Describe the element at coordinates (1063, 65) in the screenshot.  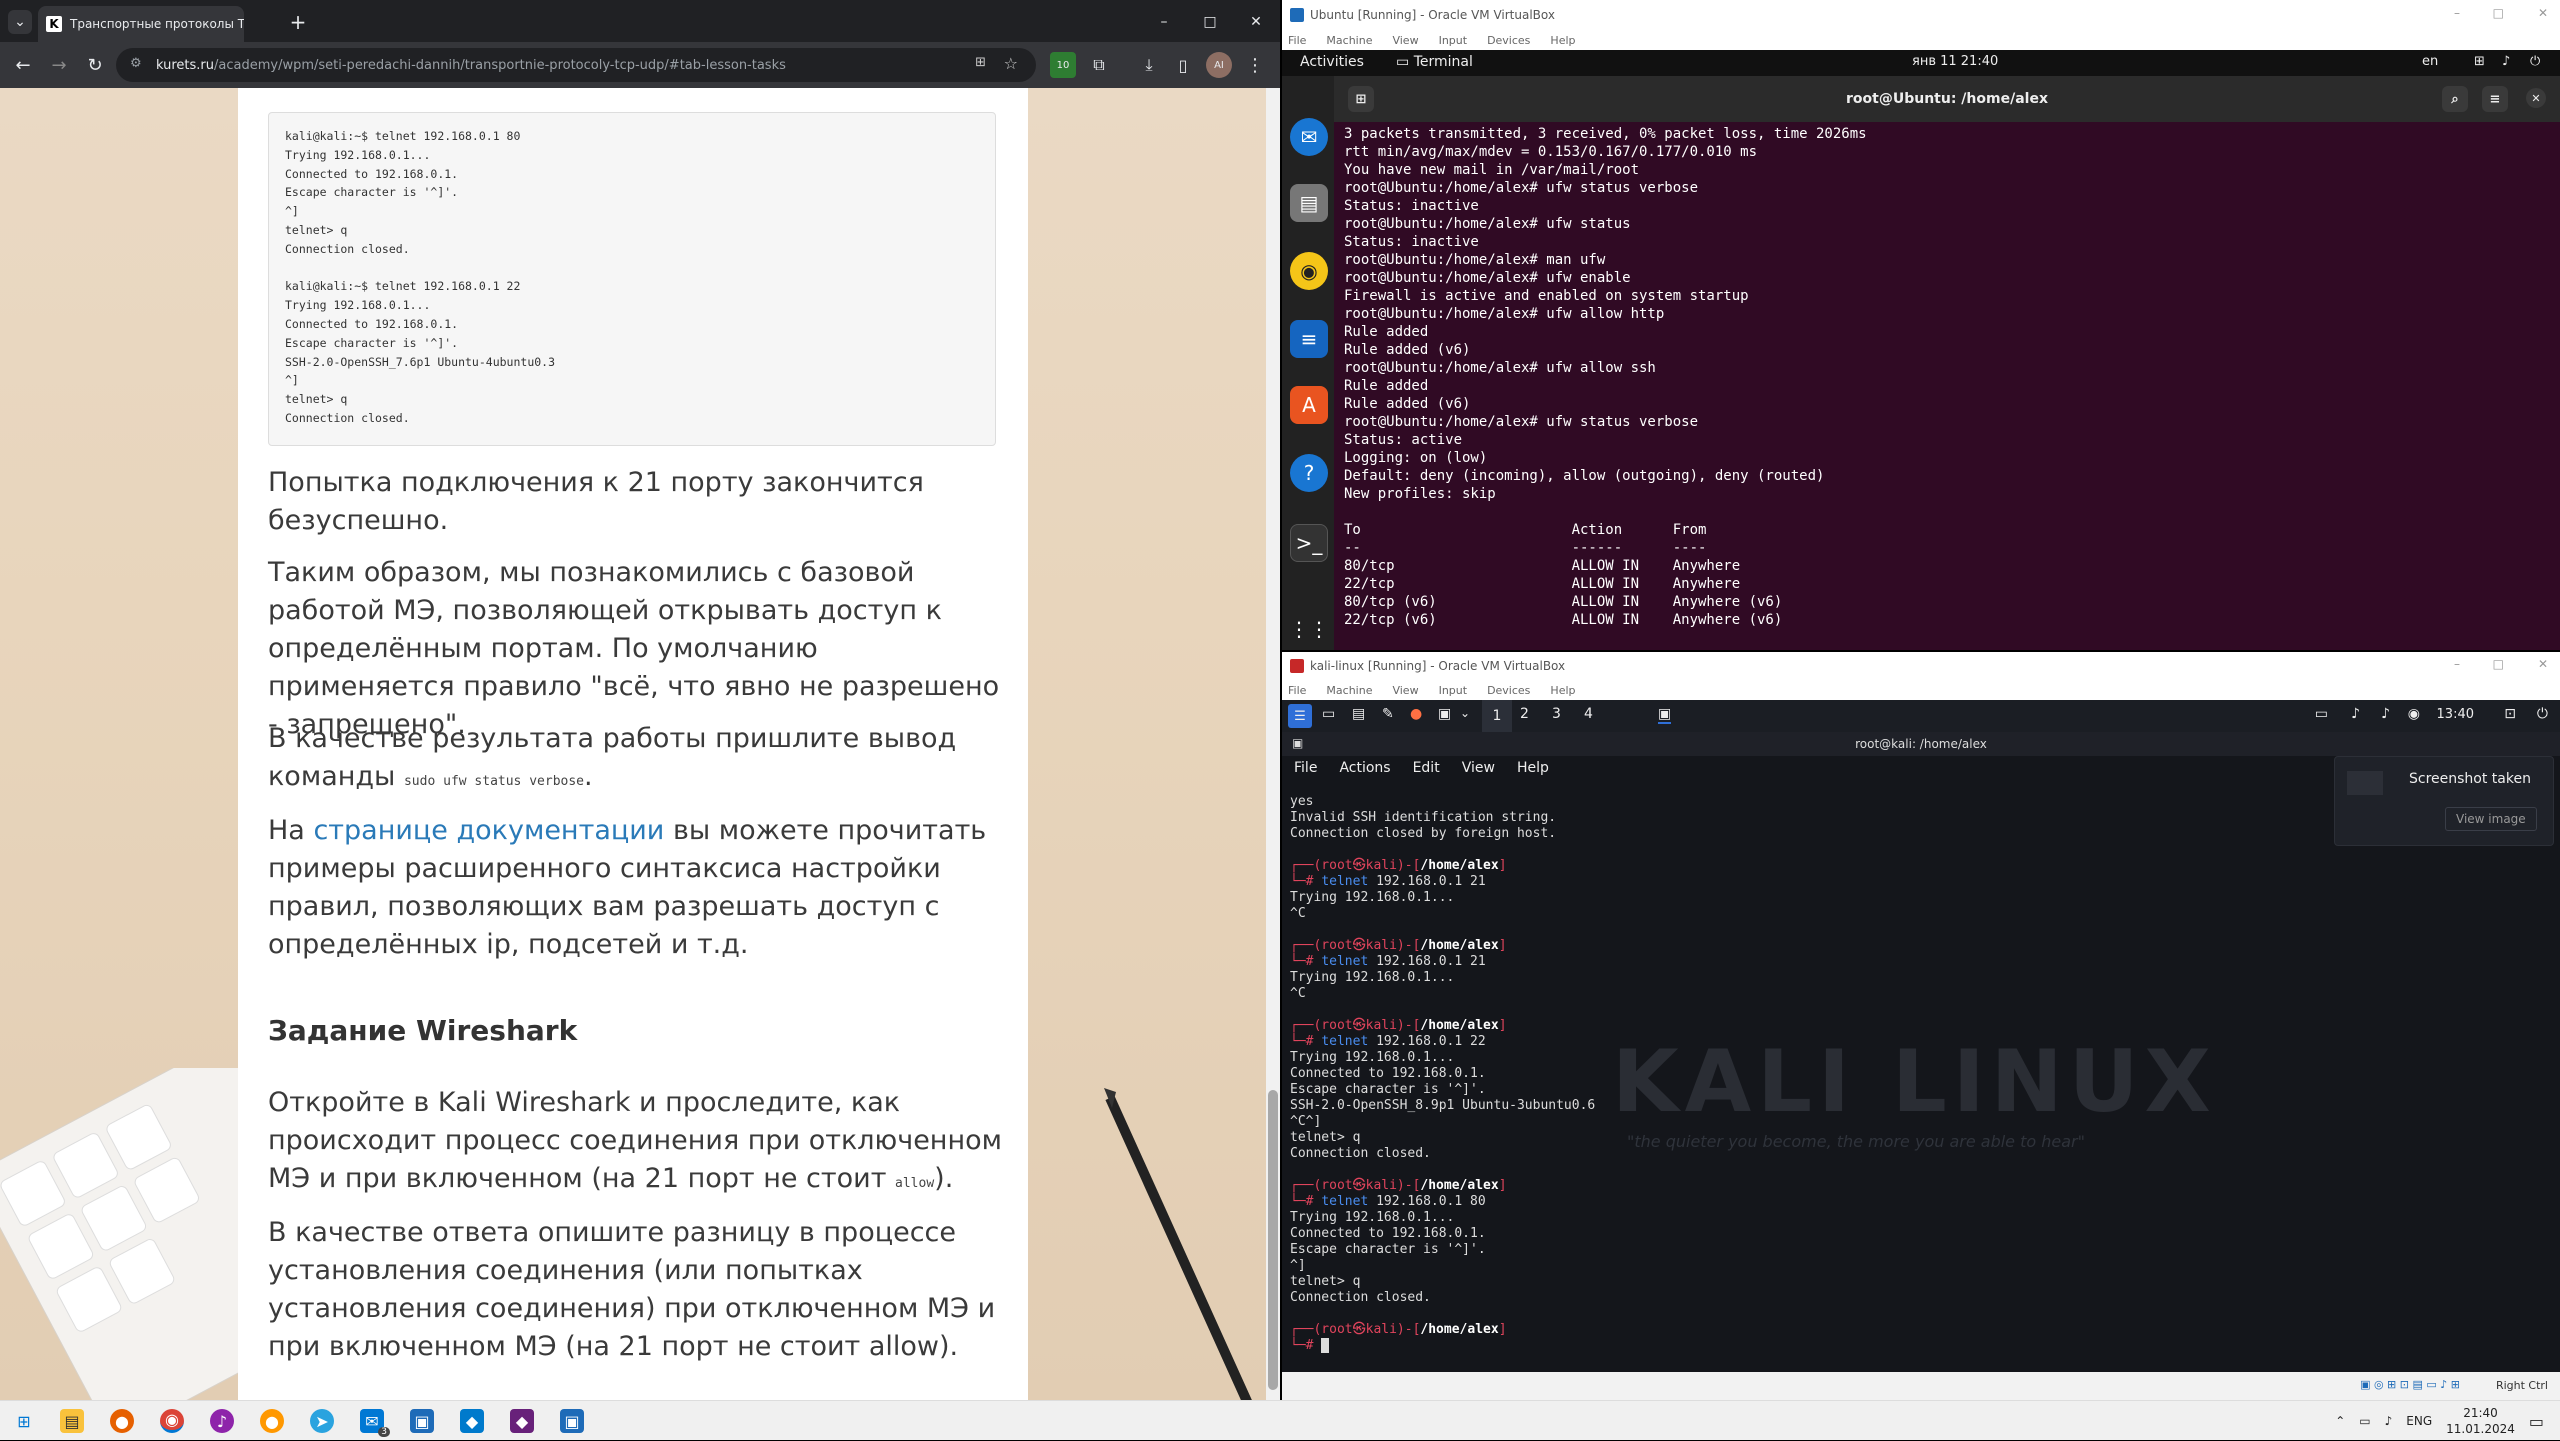
I see `extension-icon: 10` at that location.